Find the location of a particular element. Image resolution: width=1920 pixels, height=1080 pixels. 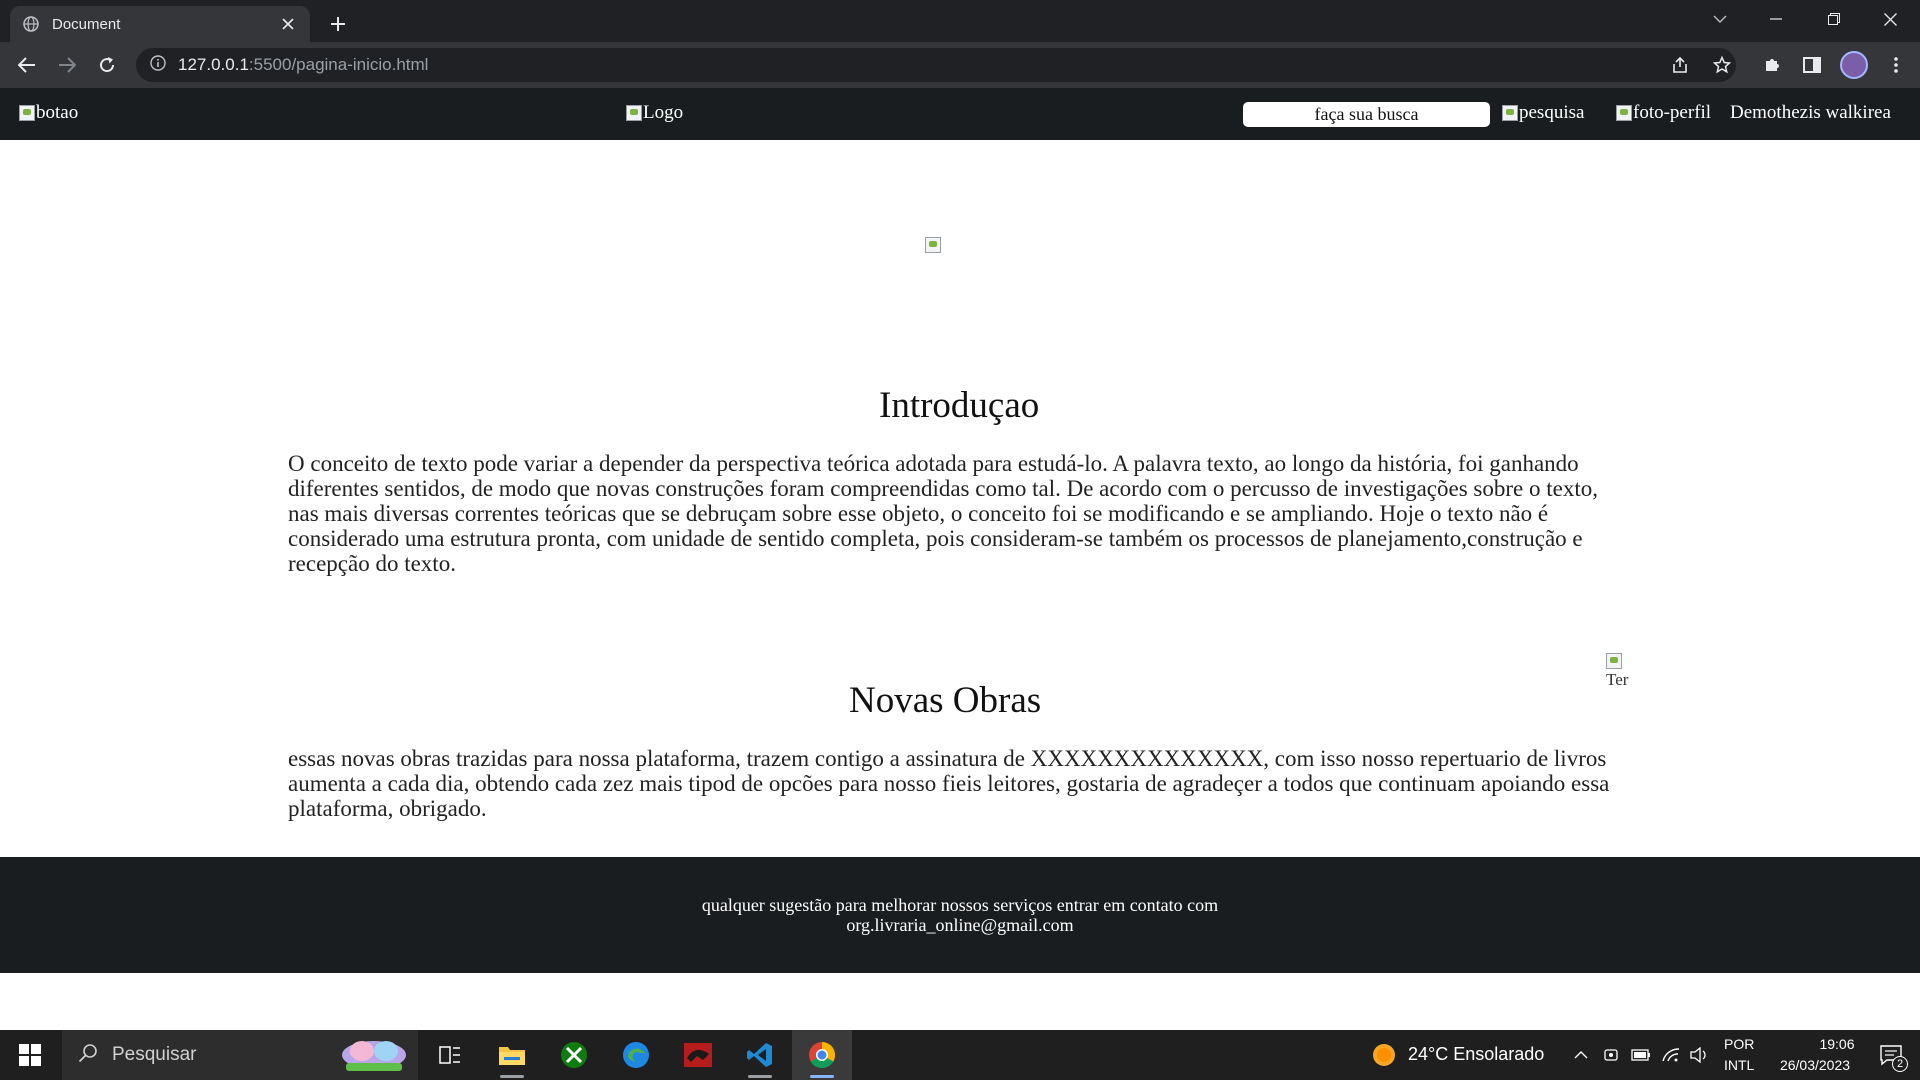

xbox-icon is located at coordinates (574, 1055).